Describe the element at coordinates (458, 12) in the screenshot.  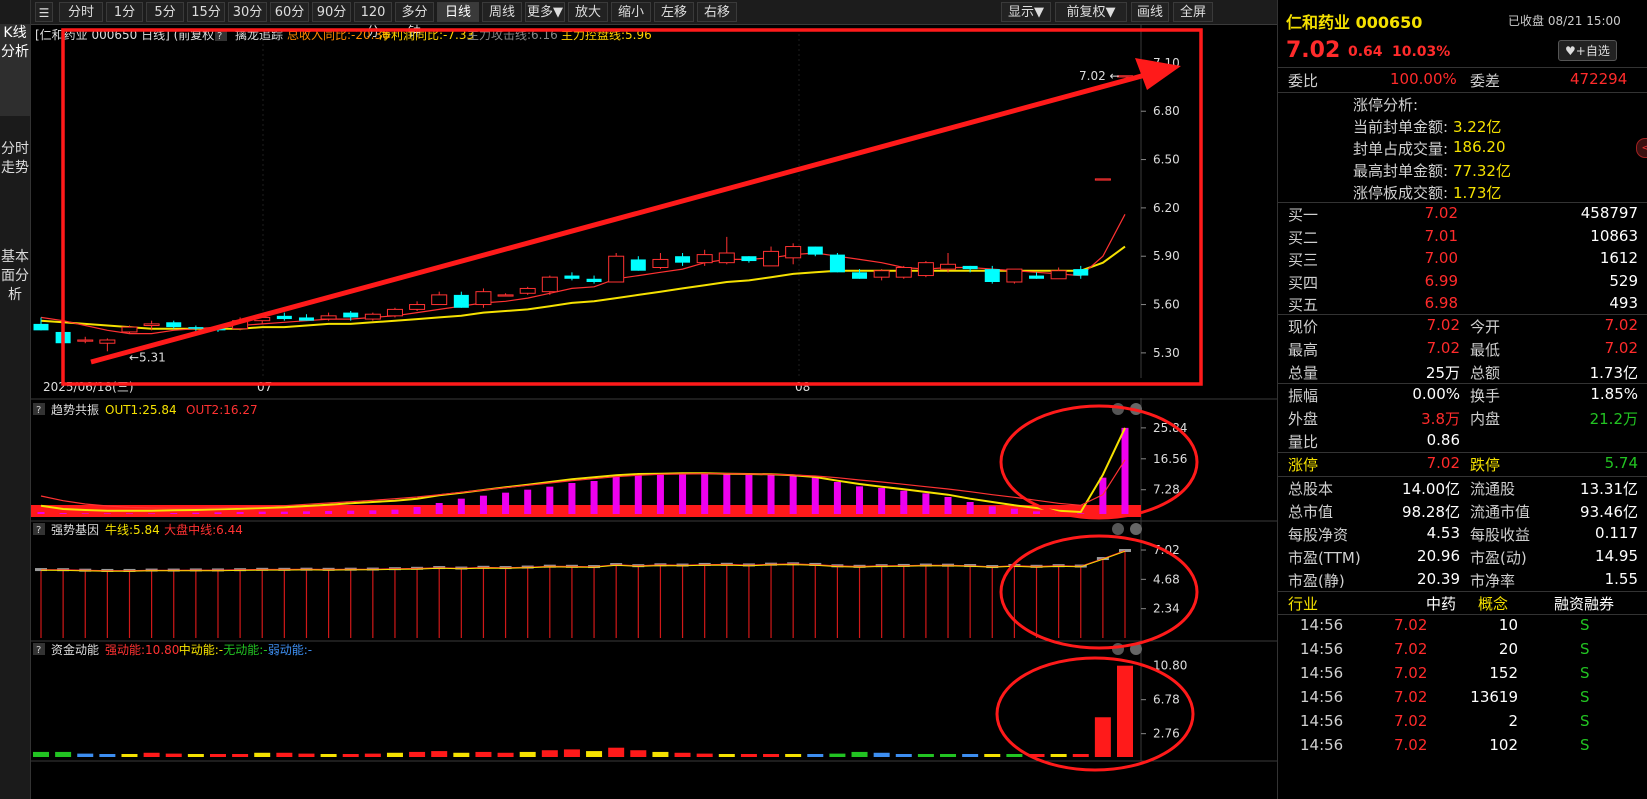
I see `toolbar-btn-9: 日线` at that location.